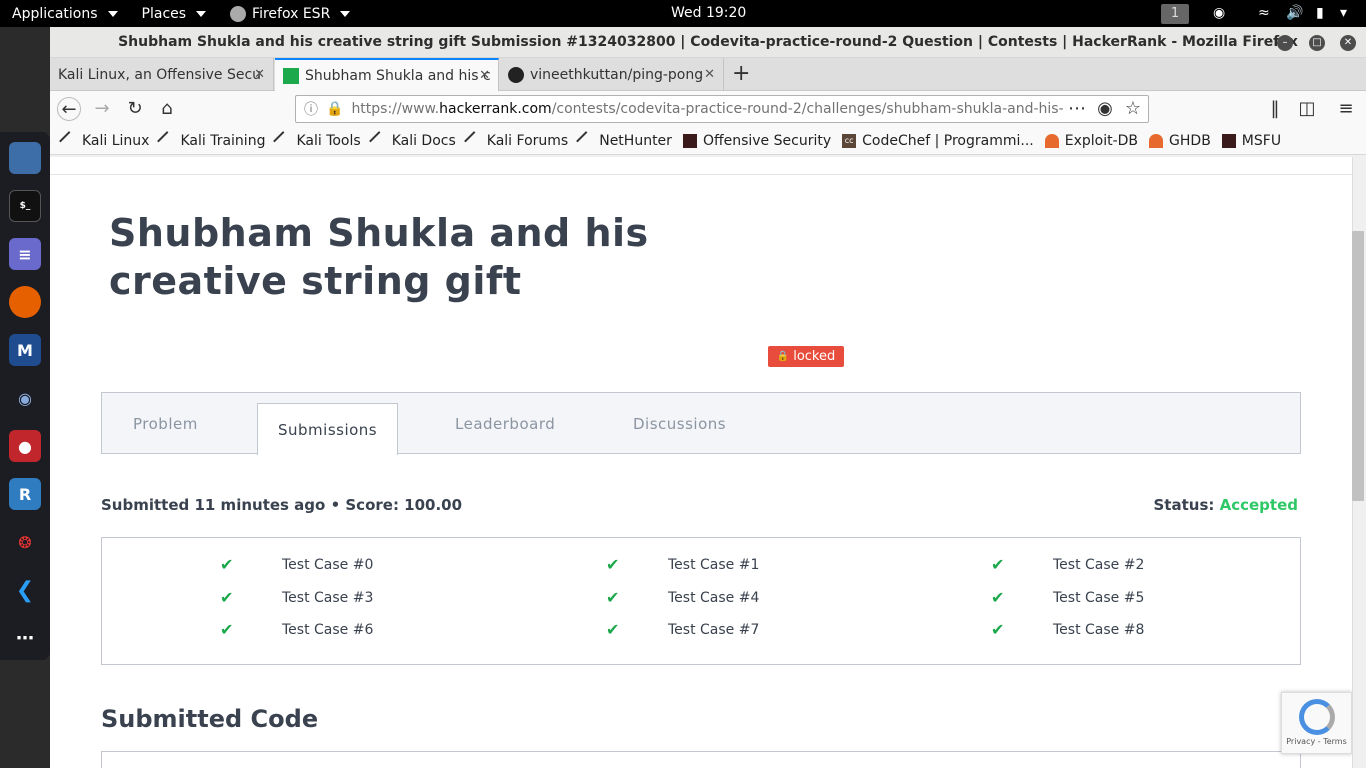  What do you see at coordinates (1133, 109) in the screenshot?
I see `bookmark-star-icon: ☆` at bounding box center [1133, 109].